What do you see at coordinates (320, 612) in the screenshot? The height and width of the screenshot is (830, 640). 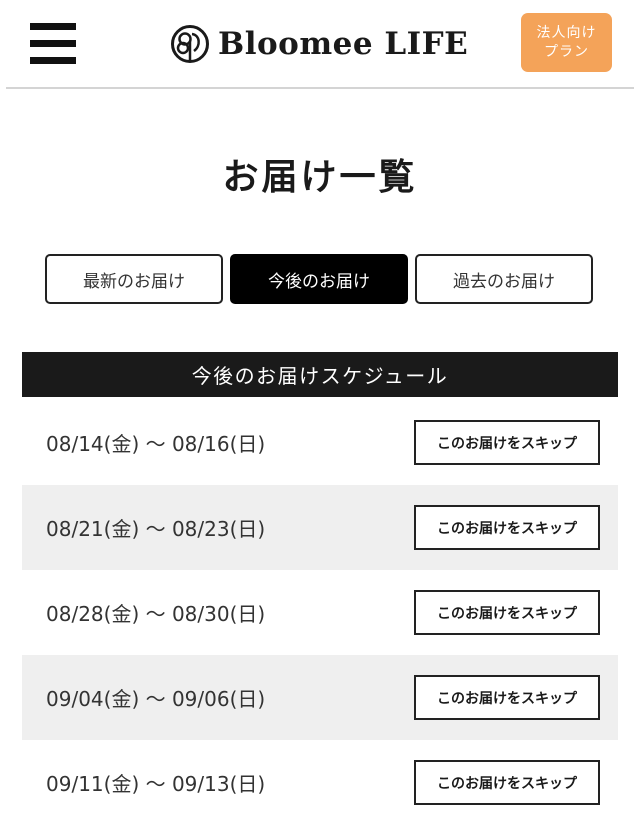 I see `schedule-row: 08/28(金) 〜 08/30(日) このお届けをスキップ` at bounding box center [320, 612].